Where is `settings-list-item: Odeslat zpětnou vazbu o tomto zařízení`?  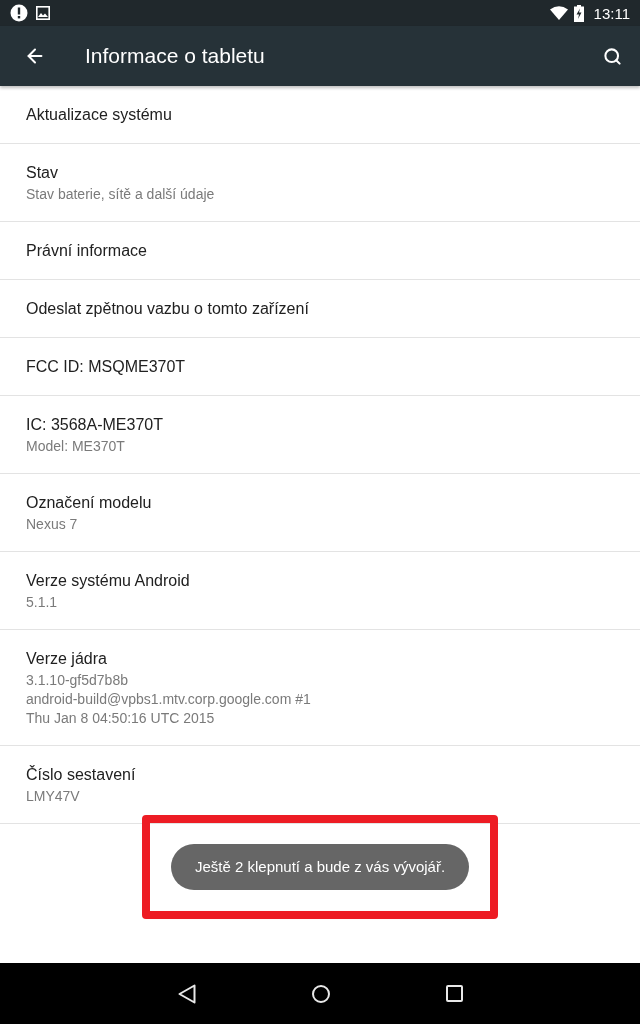
settings-list-item: Odeslat zpětnou vazbu o tomto zařízení is located at coordinates (320, 309).